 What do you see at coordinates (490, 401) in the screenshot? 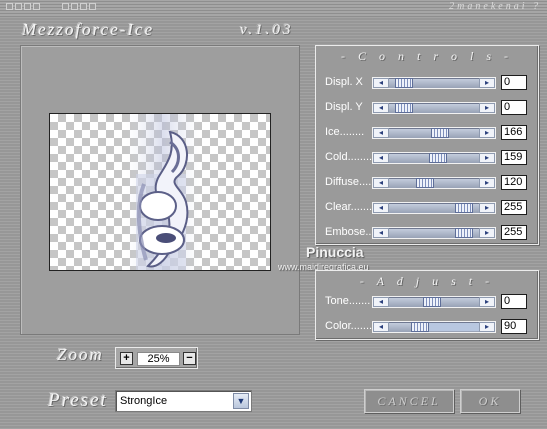
I see `ok-button: OK` at bounding box center [490, 401].